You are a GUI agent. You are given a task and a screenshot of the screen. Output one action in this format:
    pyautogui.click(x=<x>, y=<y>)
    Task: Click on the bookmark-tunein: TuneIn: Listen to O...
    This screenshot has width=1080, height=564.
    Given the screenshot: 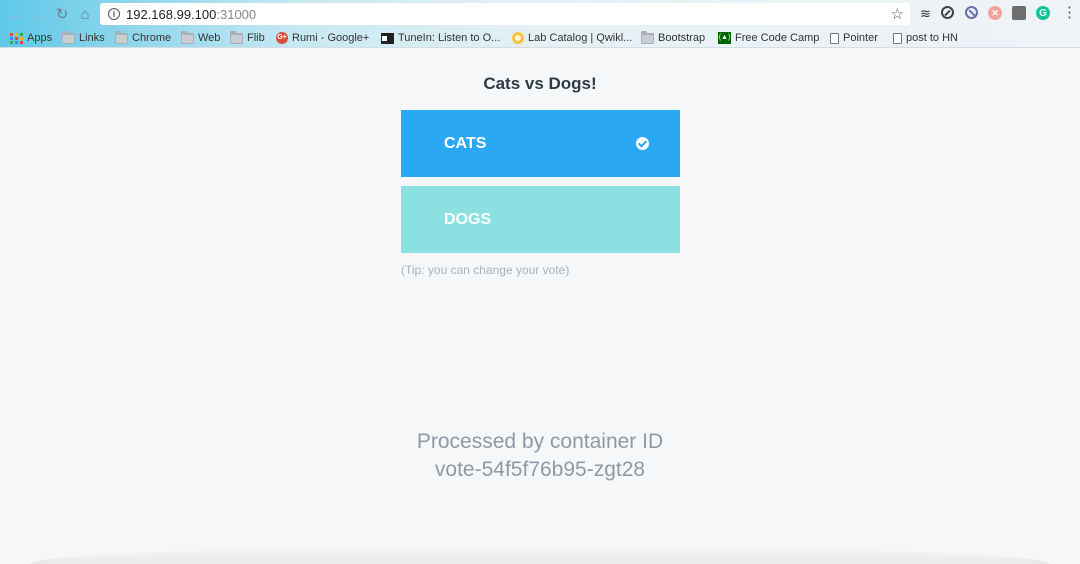 What is the action you would take?
    pyautogui.click(x=440, y=38)
    